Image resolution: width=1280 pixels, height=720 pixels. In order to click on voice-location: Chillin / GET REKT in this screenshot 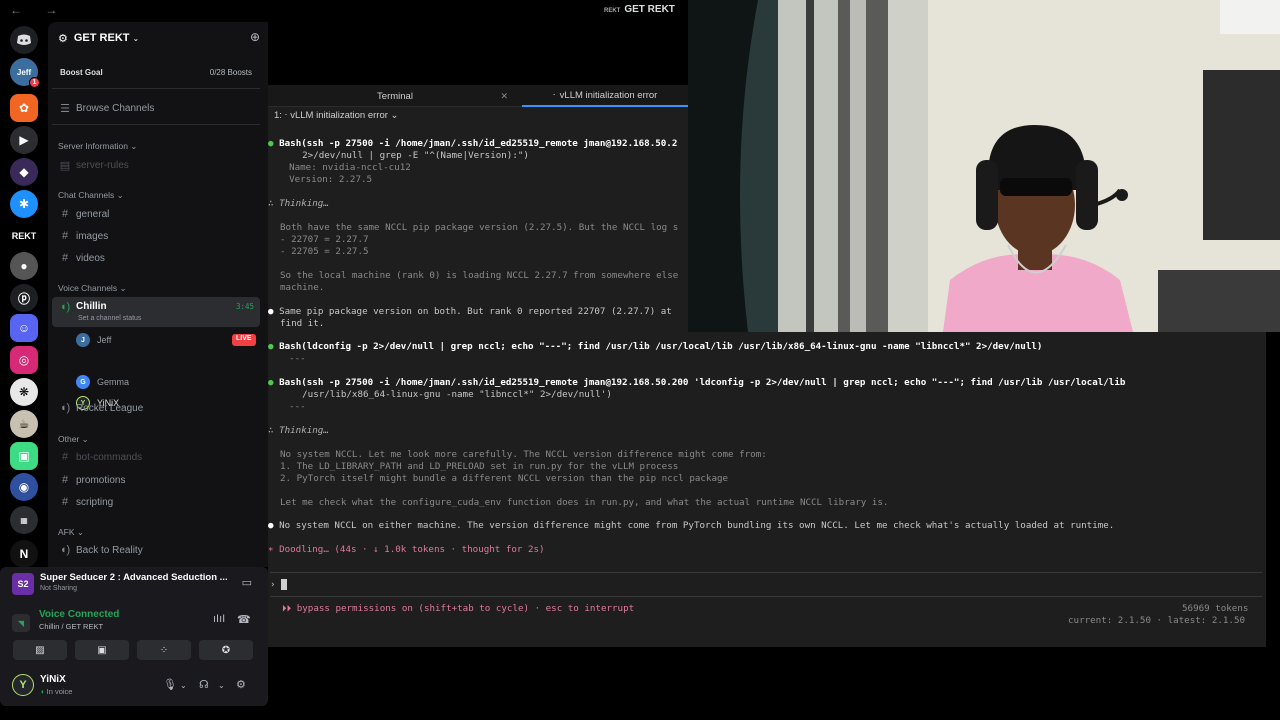, I will do `click(71, 626)`.